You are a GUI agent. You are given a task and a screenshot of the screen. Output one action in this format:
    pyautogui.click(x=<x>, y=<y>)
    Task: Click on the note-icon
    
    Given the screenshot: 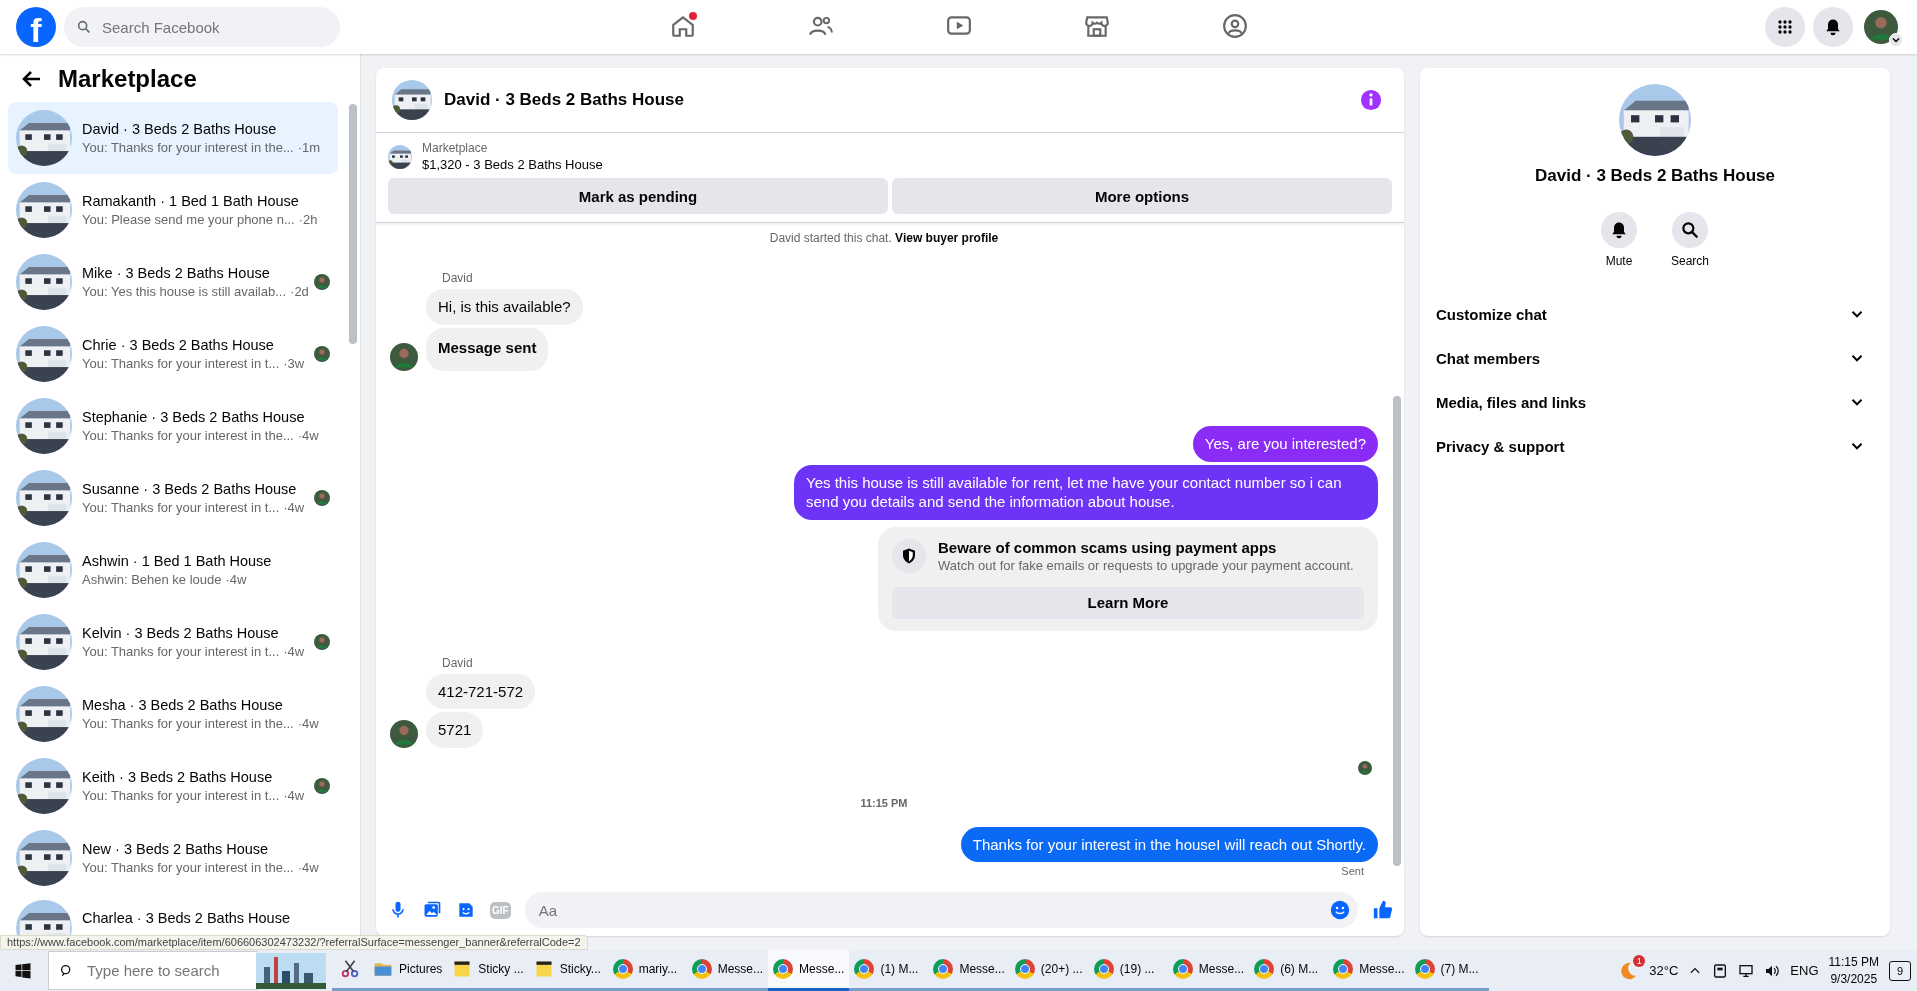 What is the action you would take?
    pyautogui.click(x=462, y=969)
    